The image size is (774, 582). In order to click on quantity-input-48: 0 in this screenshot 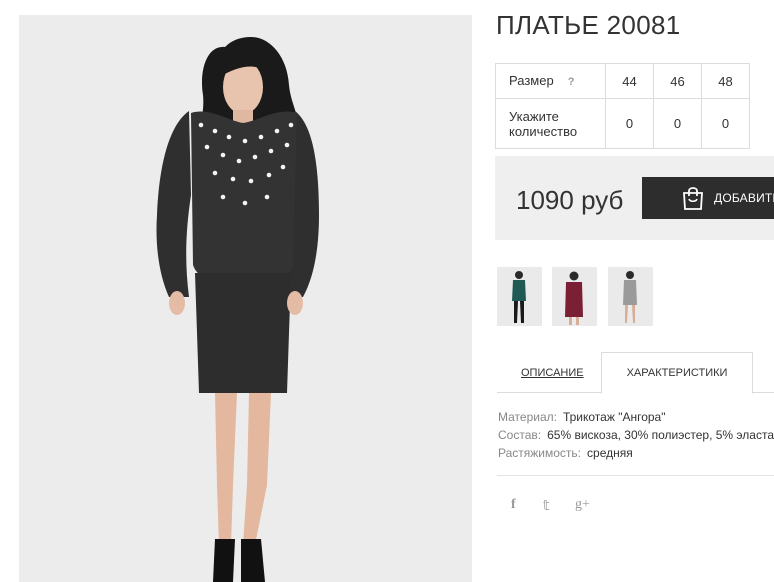, I will do `click(725, 123)`.